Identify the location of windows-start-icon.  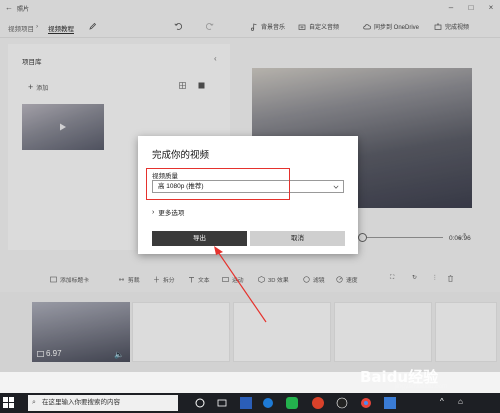
(8, 402).